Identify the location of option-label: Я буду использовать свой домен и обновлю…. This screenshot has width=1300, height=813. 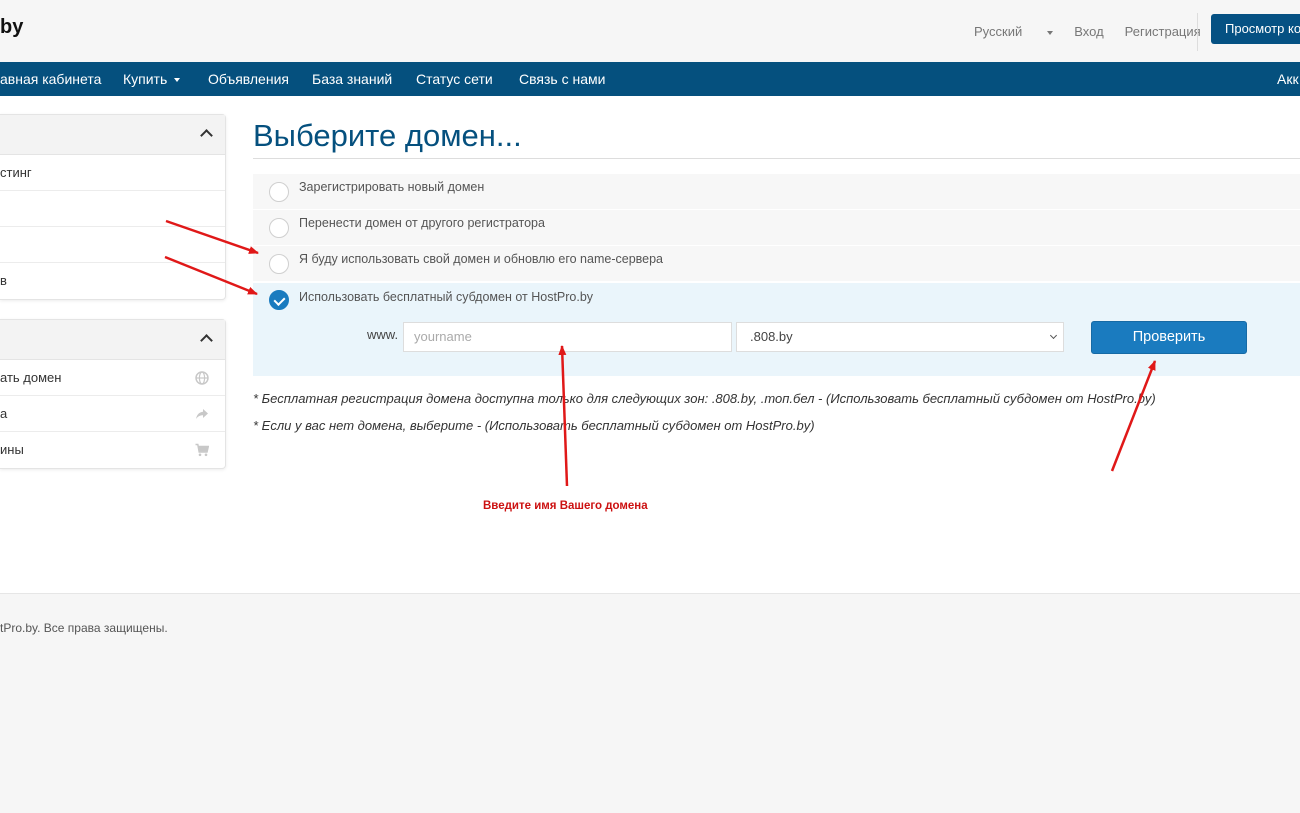
(481, 259).